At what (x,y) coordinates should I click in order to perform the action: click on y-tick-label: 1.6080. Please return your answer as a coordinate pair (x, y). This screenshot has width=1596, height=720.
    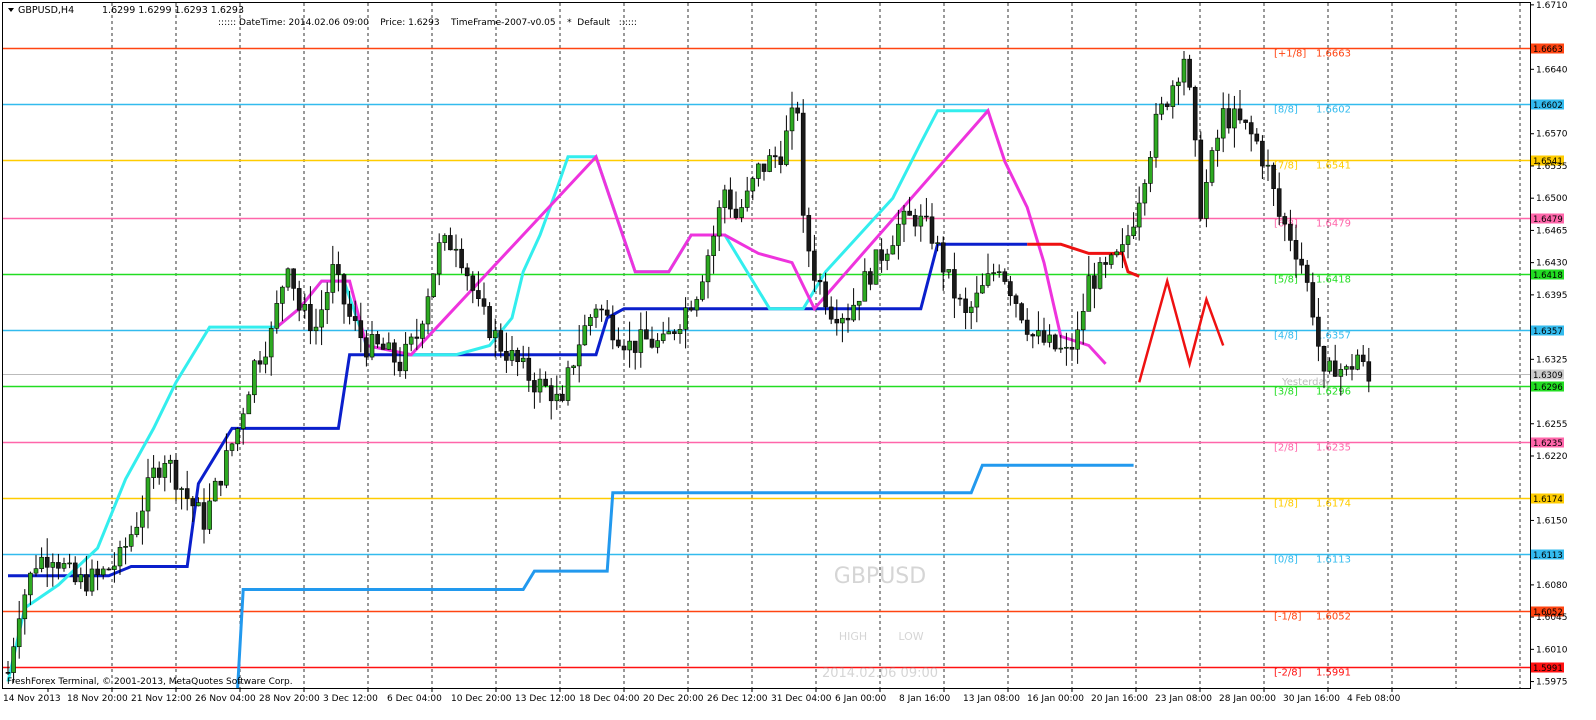
    Looking at the image, I should click on (1552, 586).